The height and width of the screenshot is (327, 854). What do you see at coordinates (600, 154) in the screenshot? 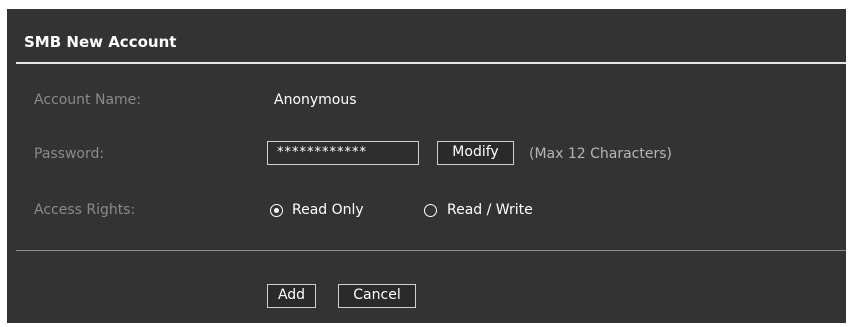
I see `password-hint: (Max 12 Characters)` at bounding box center [600, 154].